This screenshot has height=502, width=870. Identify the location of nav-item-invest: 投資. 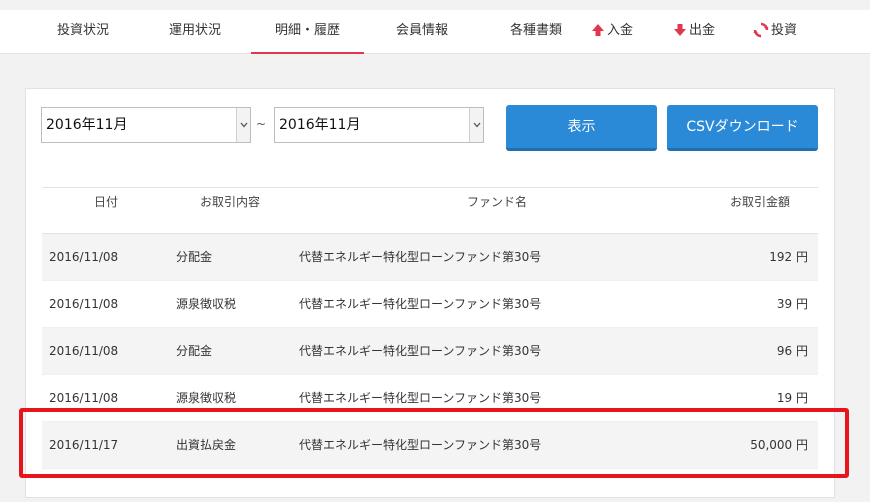
(775, 31).